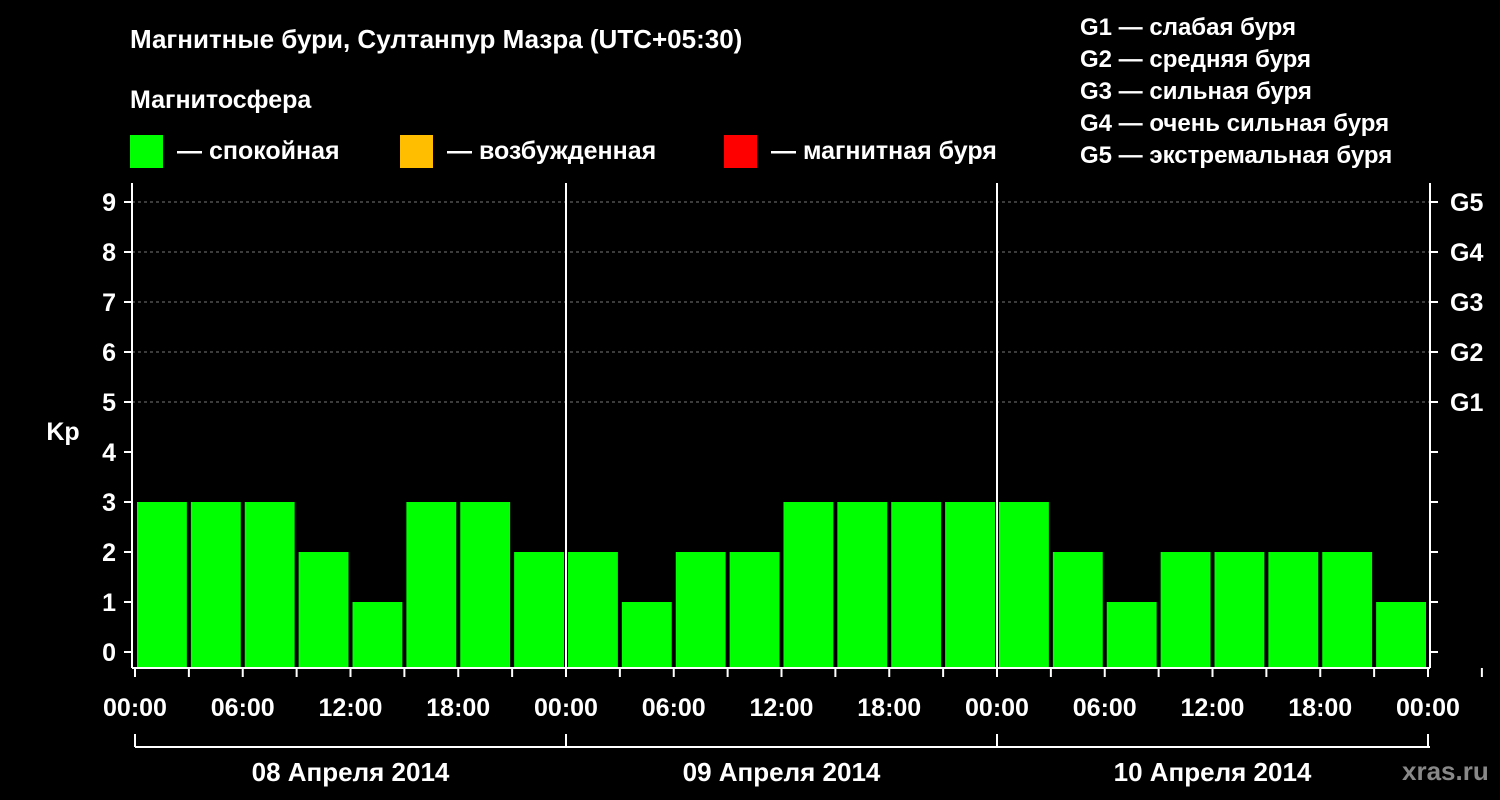 The height and width of the screenshot is (800, 1500). Describe the element at coordinates (782, 772) in the screenshot. I see `day-label: 09 Апреля 2014` at that location.